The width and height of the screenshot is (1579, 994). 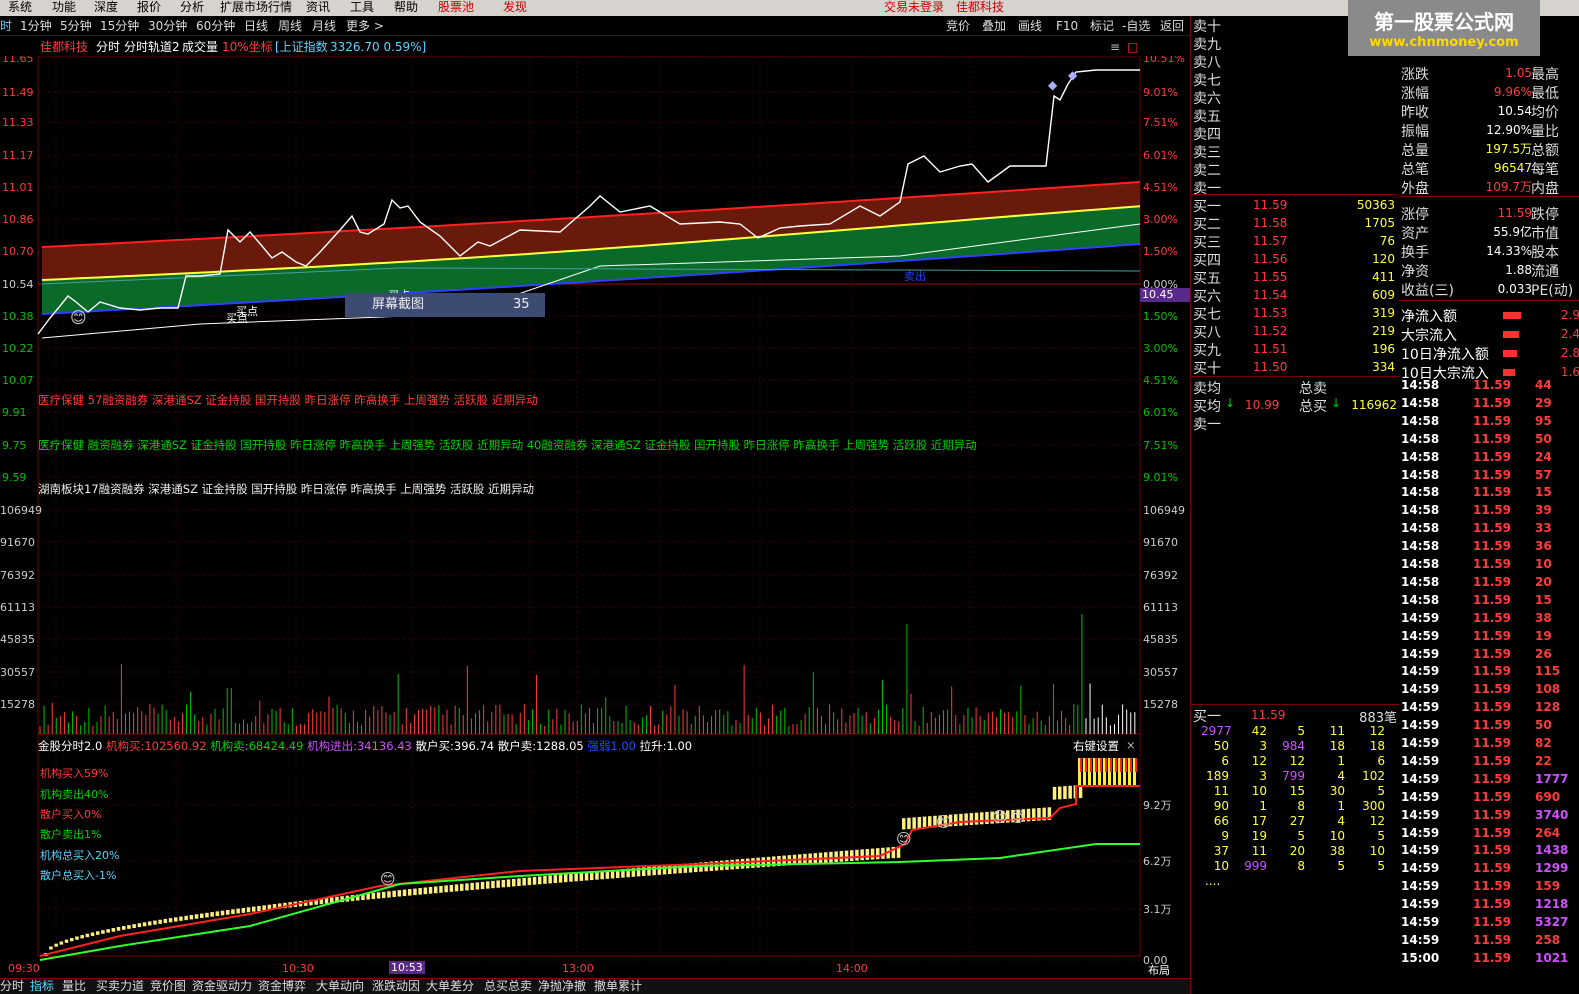 I want to click on menu-help: 帮助, so click(x=406, y=7).